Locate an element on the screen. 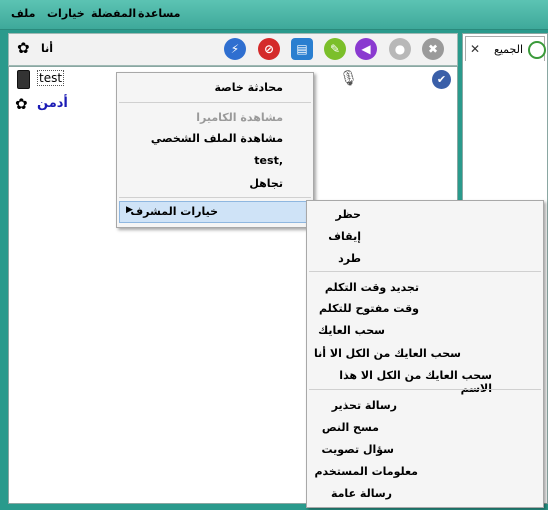  microphone-icon: 🎙 is located at coordinates (349, 78).